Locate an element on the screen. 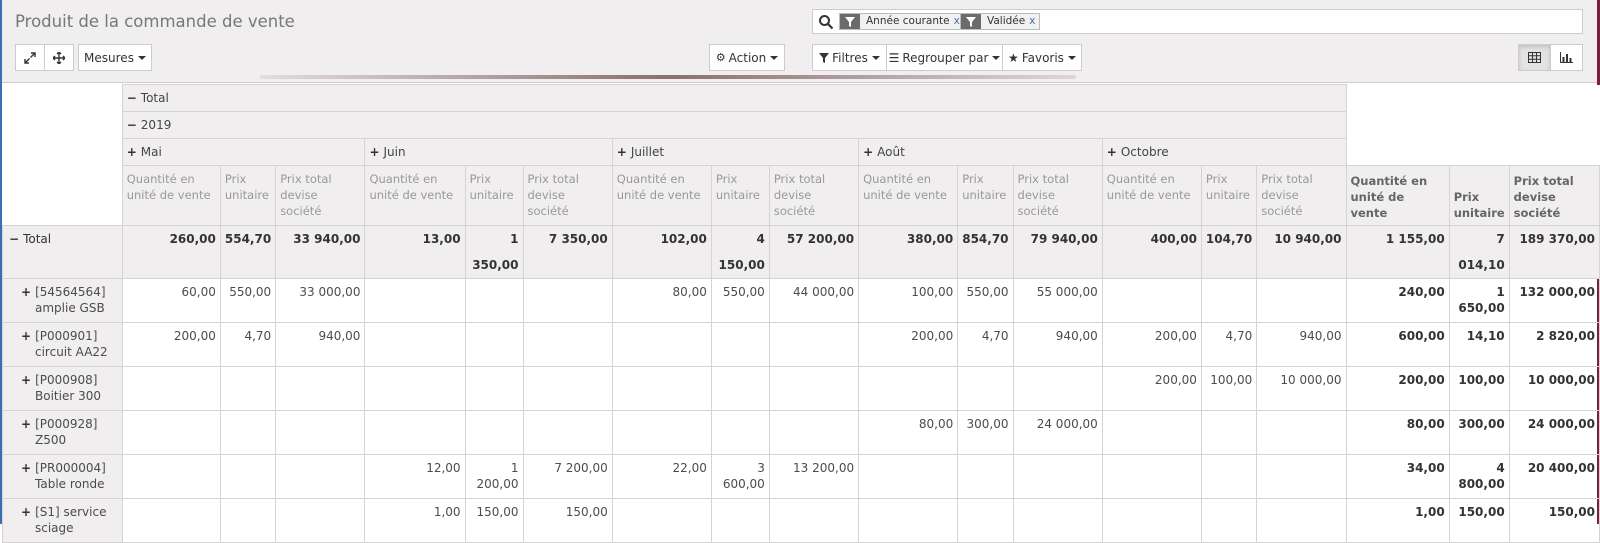 This screenshot has height=543, width=1600. favorites-dropdown: ★ Favoris is located at coordinates (1042, 57).